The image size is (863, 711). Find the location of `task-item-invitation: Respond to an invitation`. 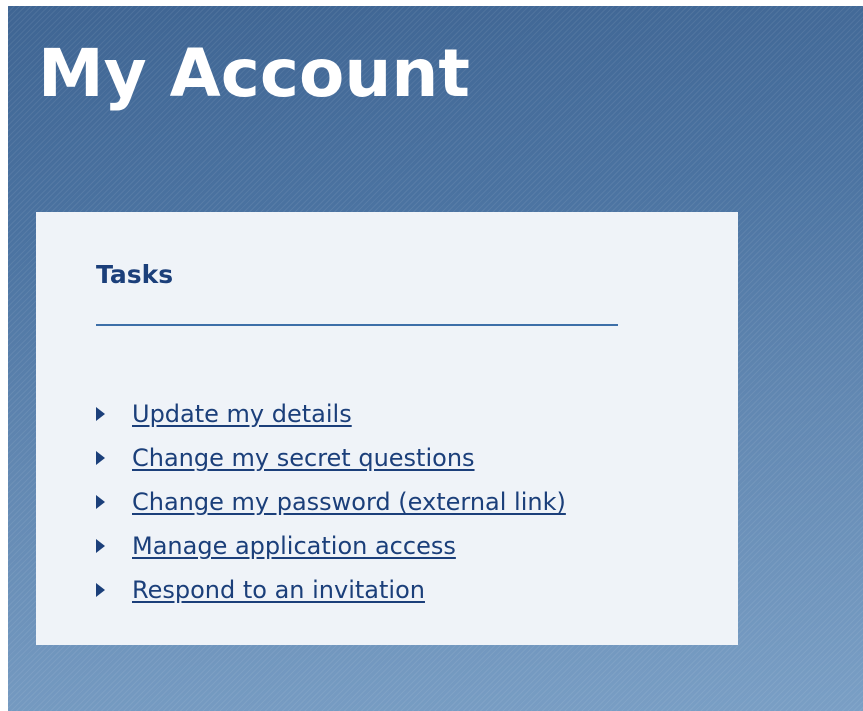

task-item-invitation: Respond to an invitation is located at coordinates (331, 590).